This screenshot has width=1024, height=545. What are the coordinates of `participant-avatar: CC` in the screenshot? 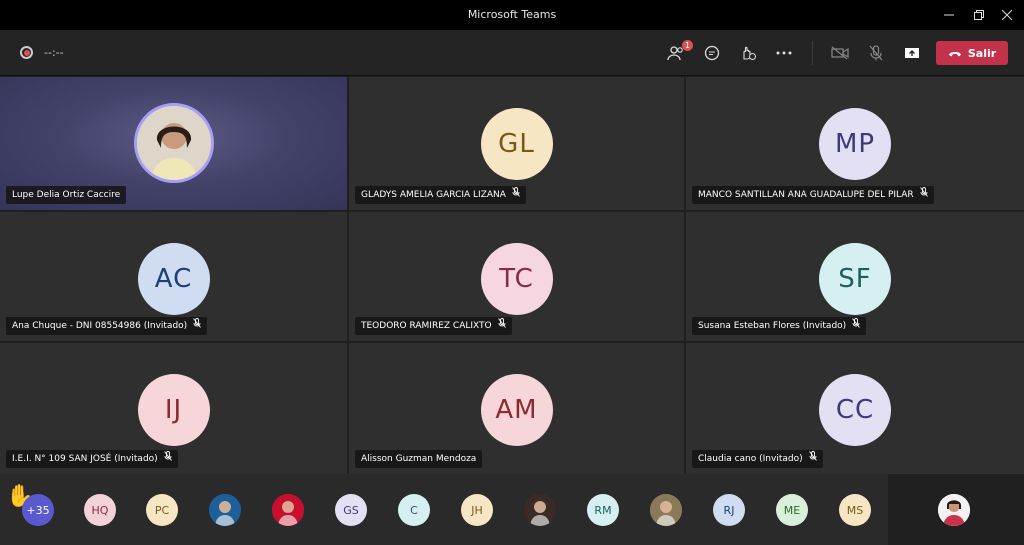 It's located at (855, 410).